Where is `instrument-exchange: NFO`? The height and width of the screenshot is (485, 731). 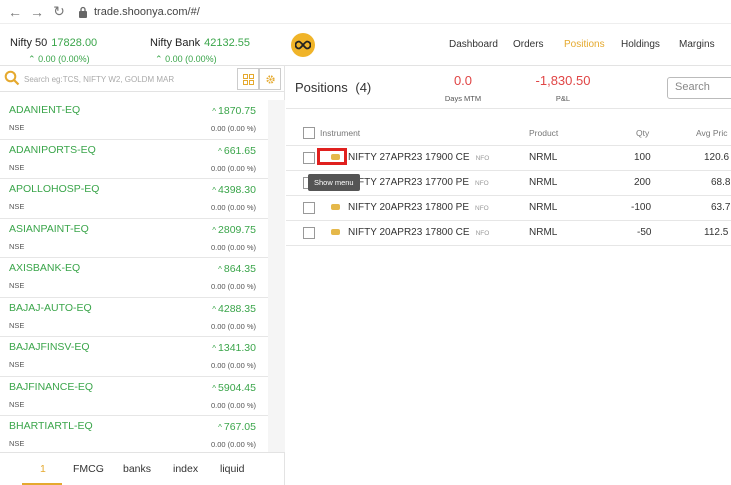
instrument-exchange: NFO is located at coordinates (482, 183).